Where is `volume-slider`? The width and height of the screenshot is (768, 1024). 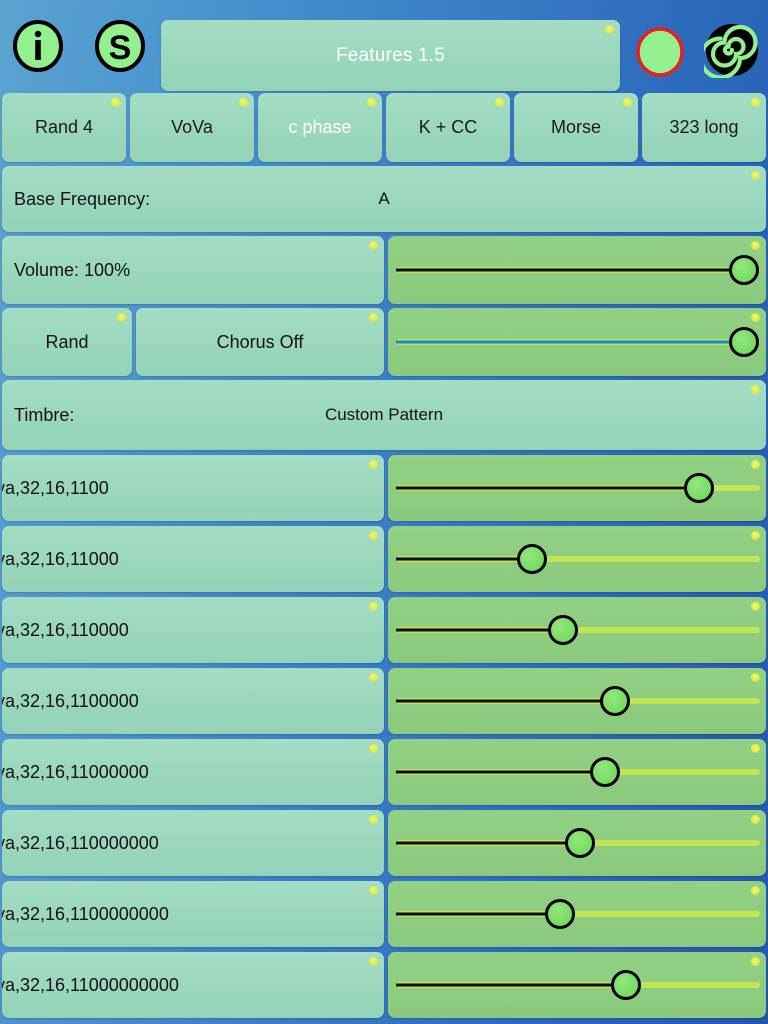 volume-slider is located at coordinates (577, 270).